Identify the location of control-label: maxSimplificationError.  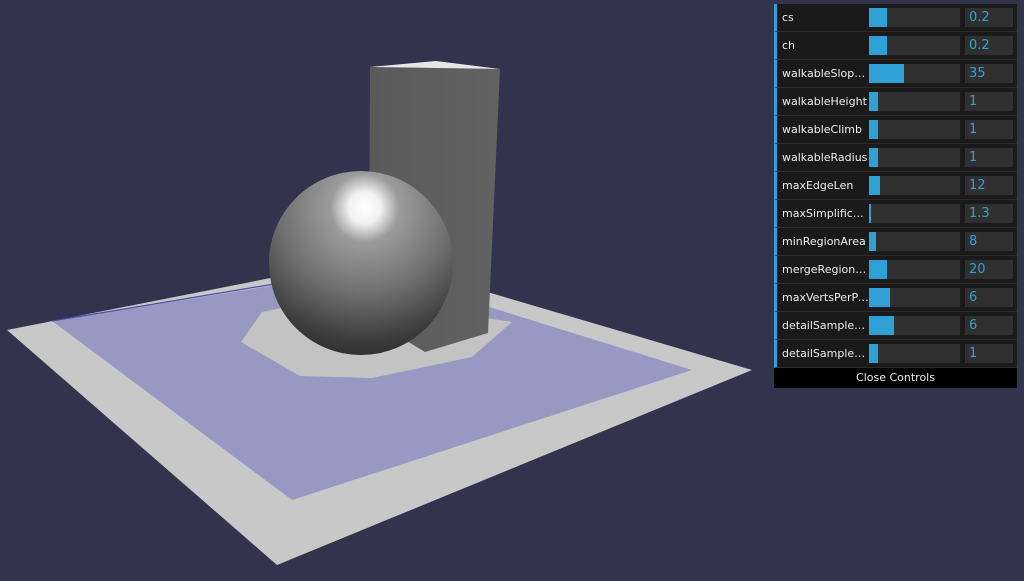
(826, 213).